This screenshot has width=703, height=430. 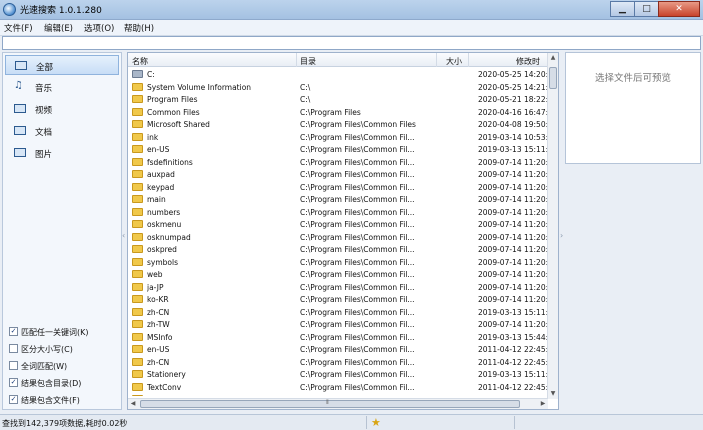 I want to click on minimize-button: ▁, so click(x=622, y=9).